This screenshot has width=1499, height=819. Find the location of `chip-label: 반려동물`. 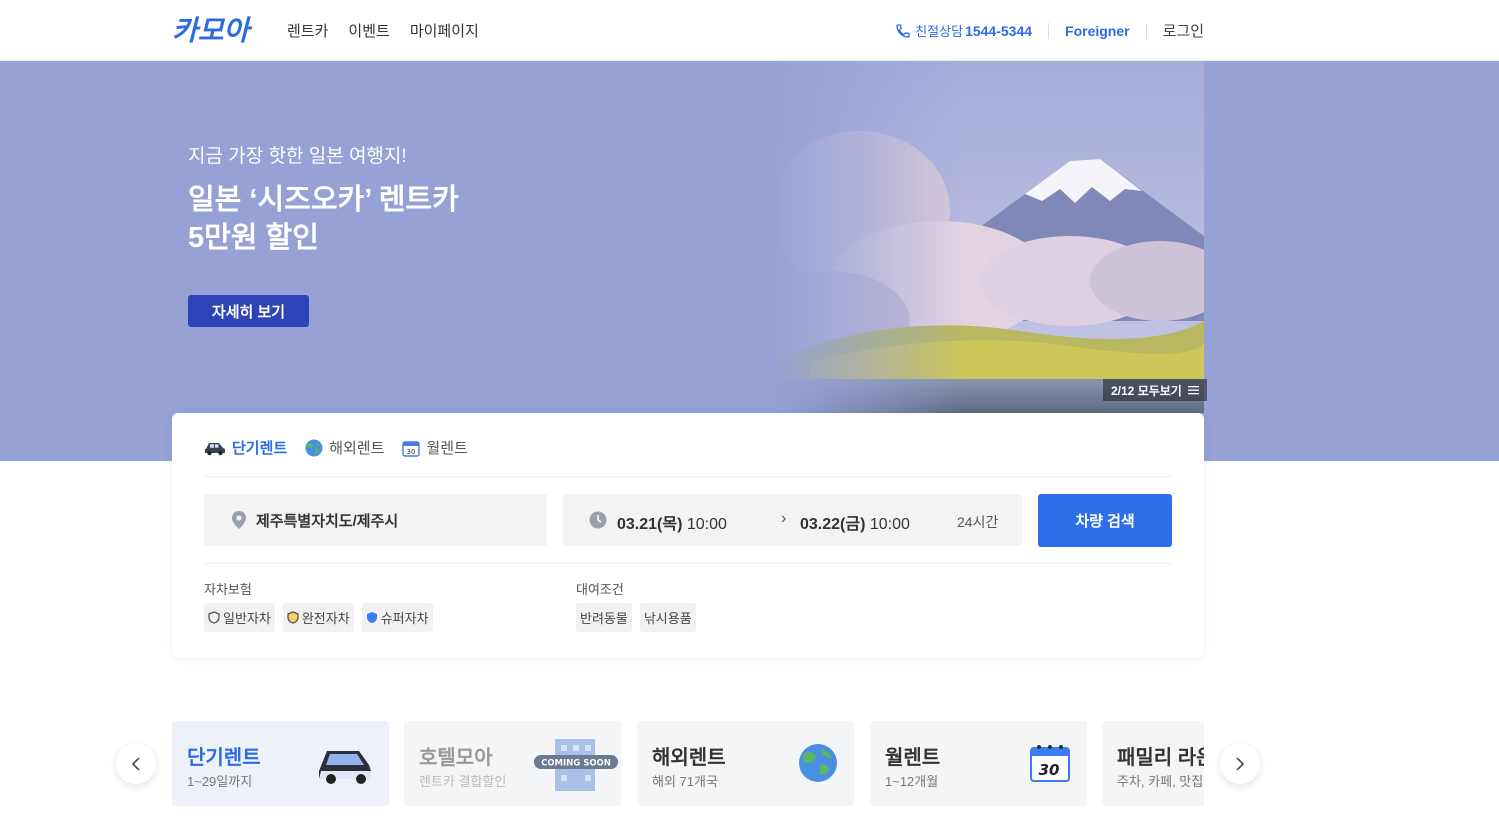

chip-label: 반려동물 is located at coordinates (604, 618).